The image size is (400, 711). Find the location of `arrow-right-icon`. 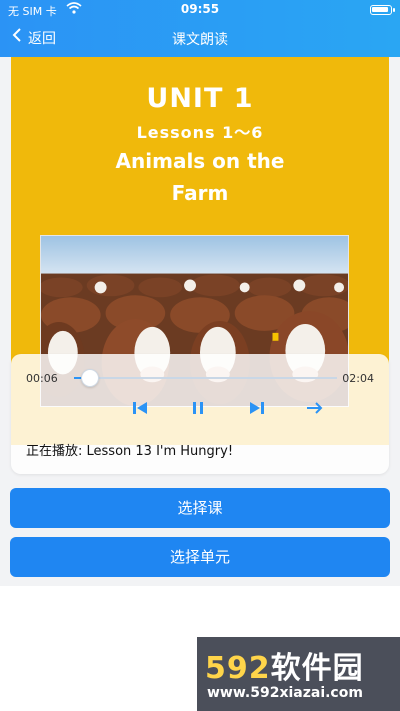

arrow-right-icon is located at coordinates (315, 408).